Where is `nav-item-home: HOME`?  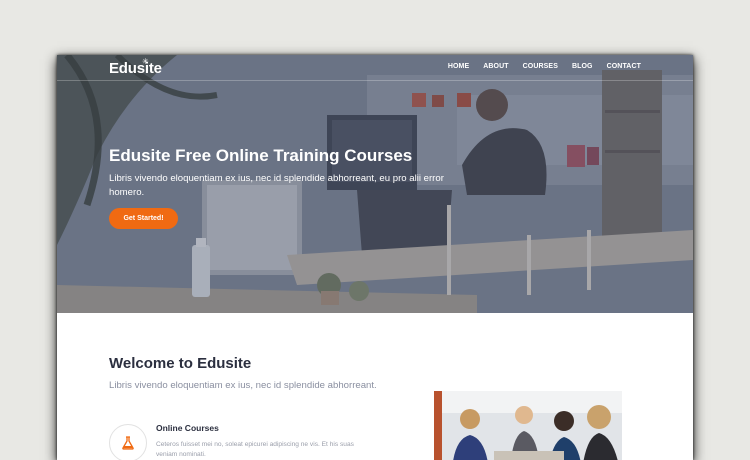
nav-item-home: HOME is located at coordinates (458, 66).